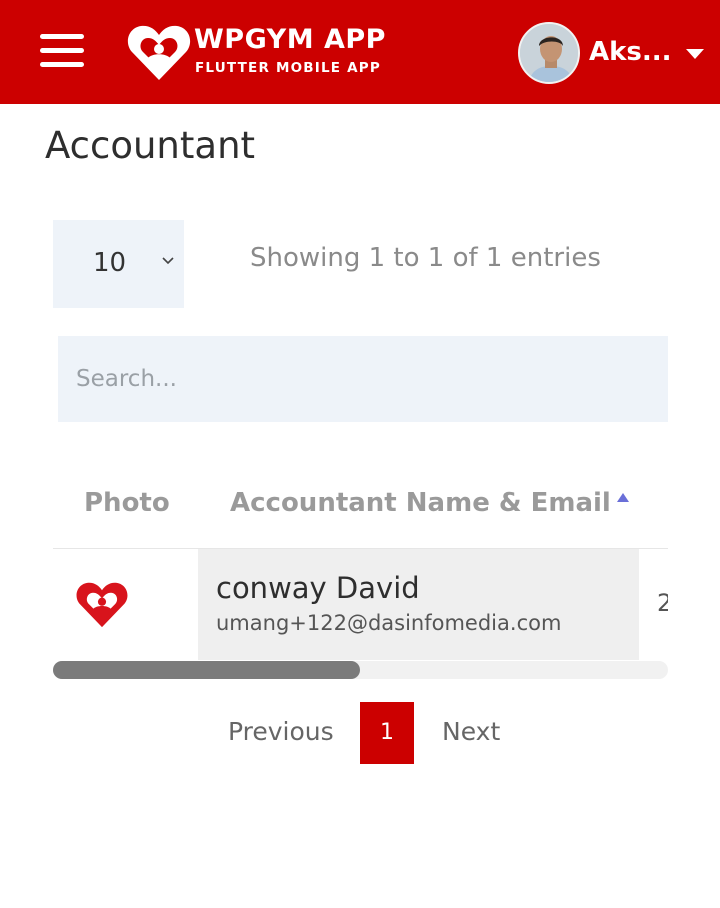  Describe the element at coordinates (425, 258) in the screenshot. I see `table-info-text: Showing 1 to 1 of 1 entries` at that location.